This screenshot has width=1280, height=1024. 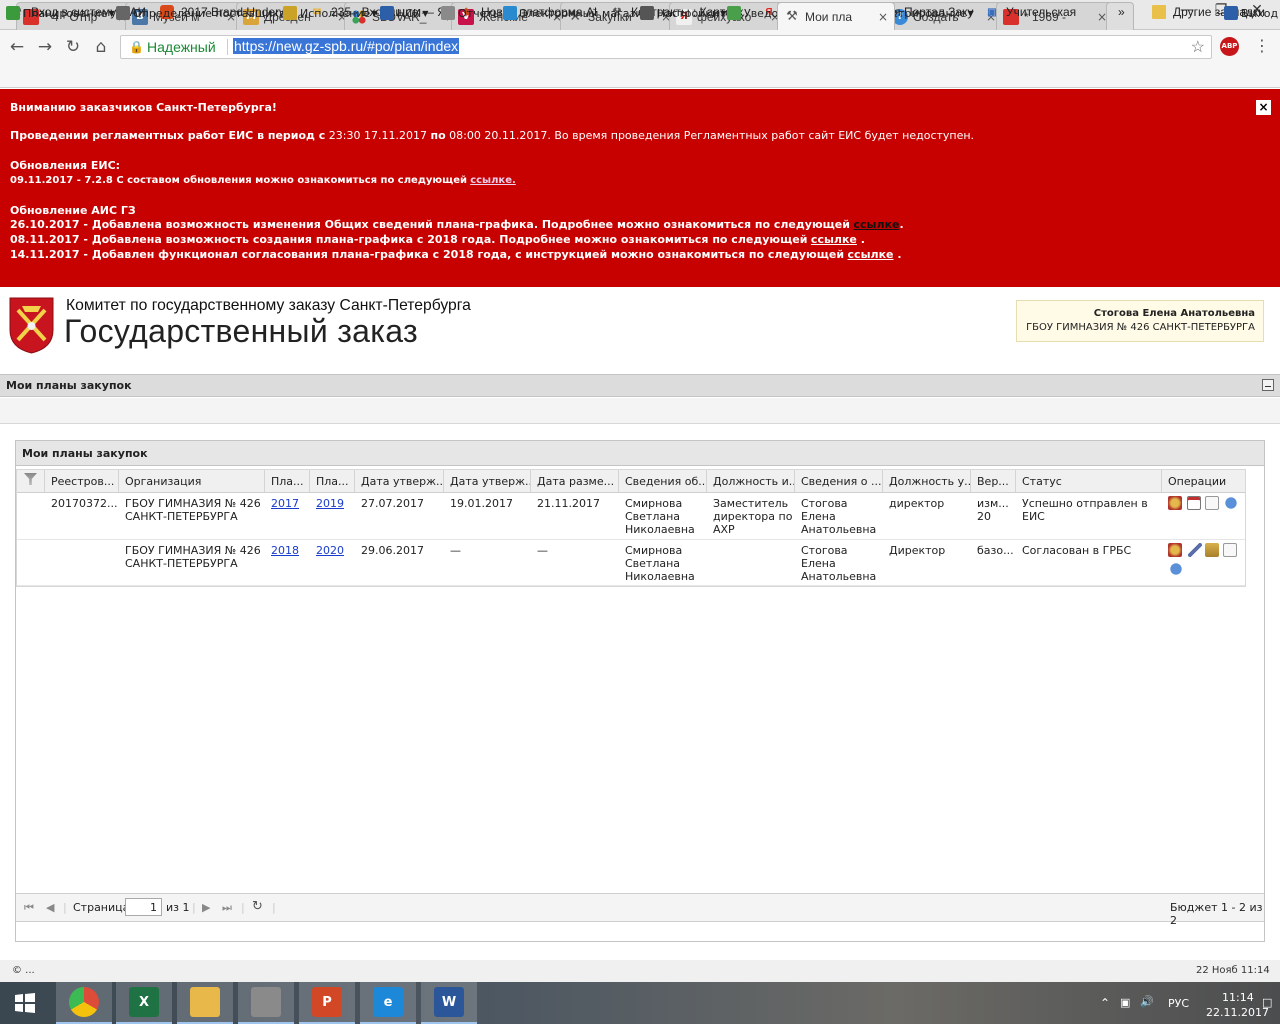 What do you see at coordinates (1178, 1003) in the screenshot?
I see `keyboard-language: РУС` at bounding box center [1178, 1003].